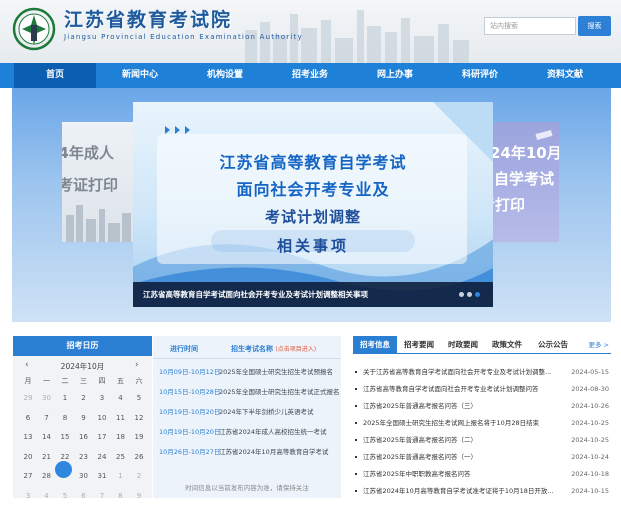 This screenshot has height=505, width=621. I want to click on tab-policy-docs: 政策文件, so click(507, 345).